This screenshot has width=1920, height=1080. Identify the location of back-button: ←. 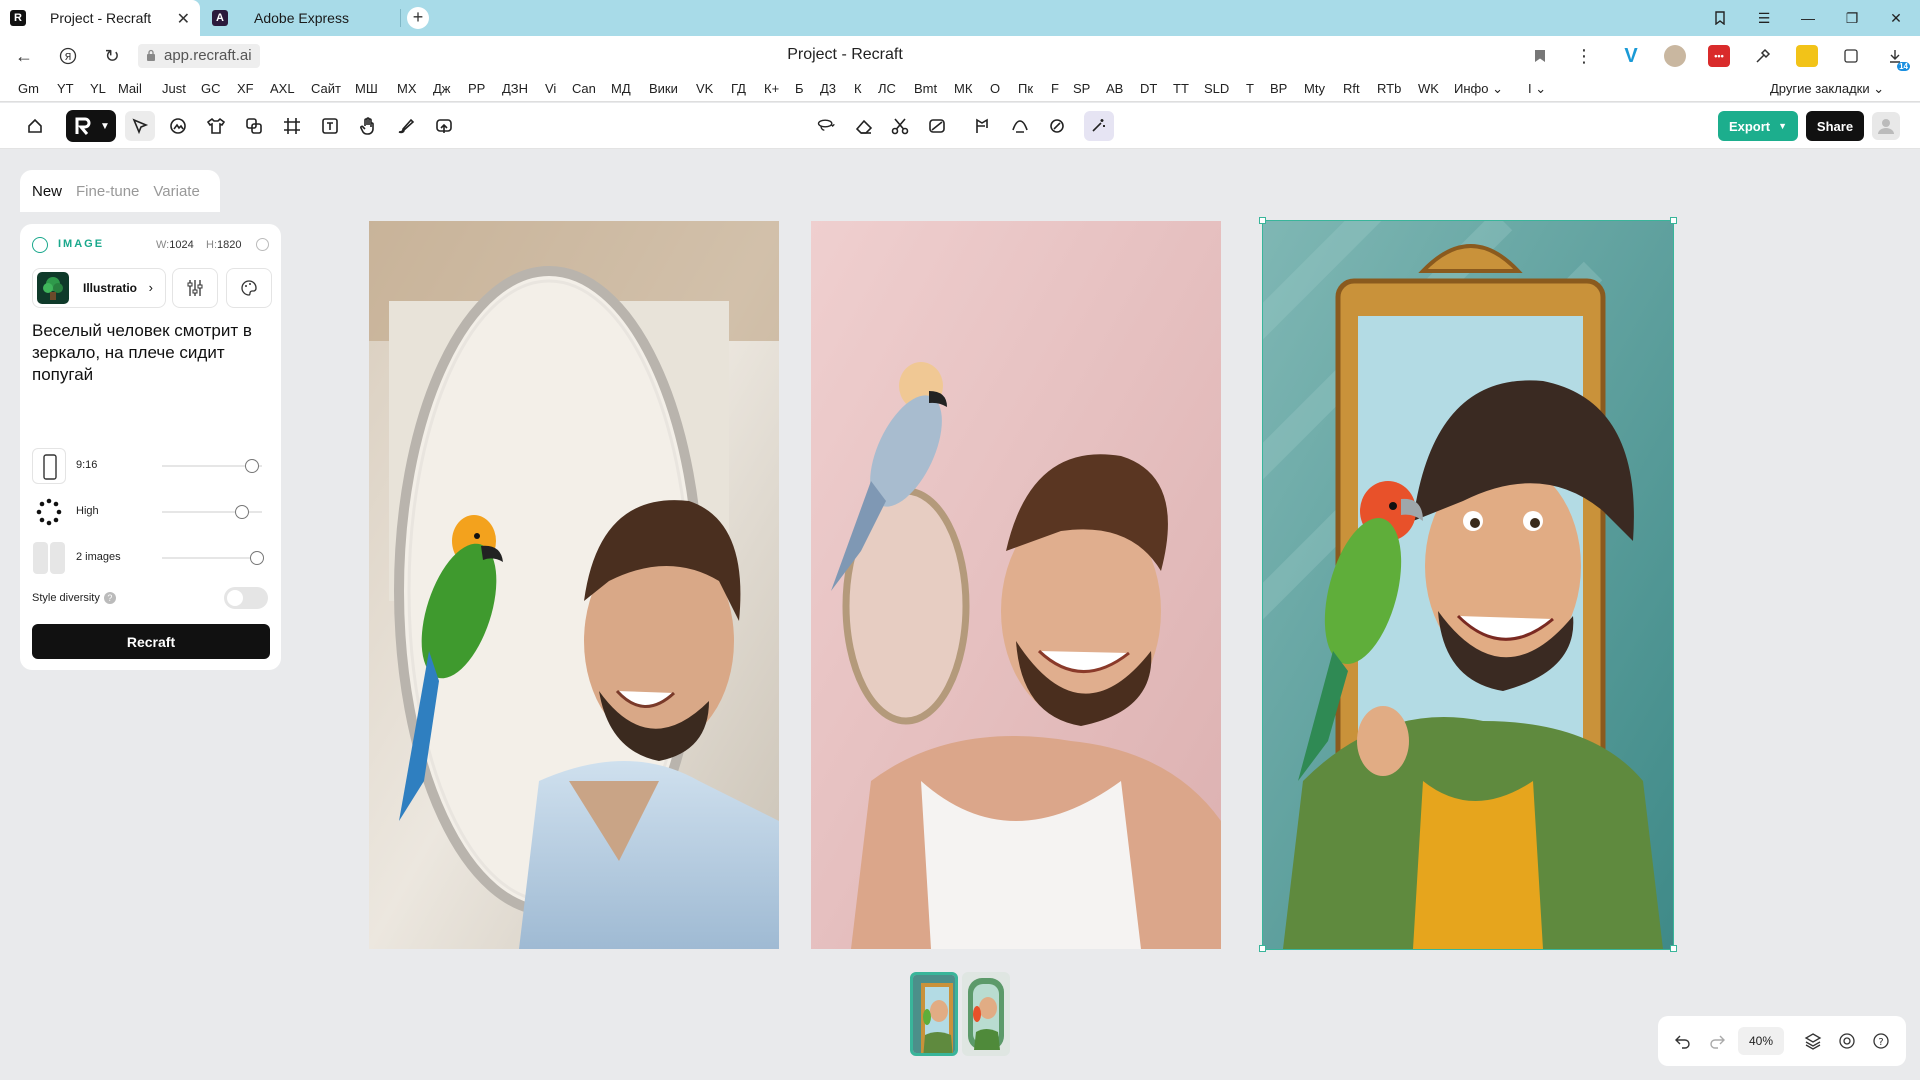
(24, 56).